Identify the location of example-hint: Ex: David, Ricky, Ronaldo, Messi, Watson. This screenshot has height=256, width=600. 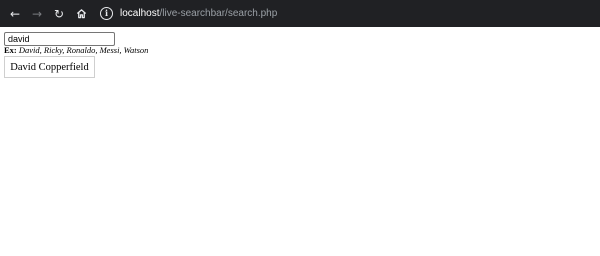
(76, 50).